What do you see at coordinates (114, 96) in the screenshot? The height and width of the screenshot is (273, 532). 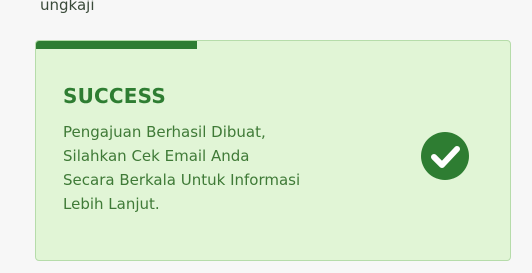 I see `toast-title: SUCCESS` at bounding box center [114, 96].